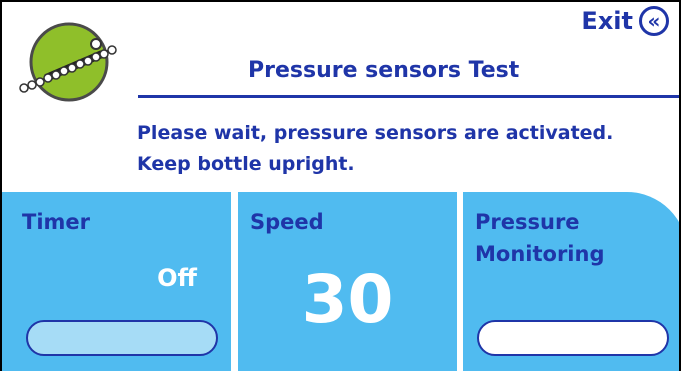 Image resolution: width=685 pixels, height=375 pixels. Describe the element at coordinates (573, 338) in the screenshot. I see `pressure-monitoring-button` at that location.